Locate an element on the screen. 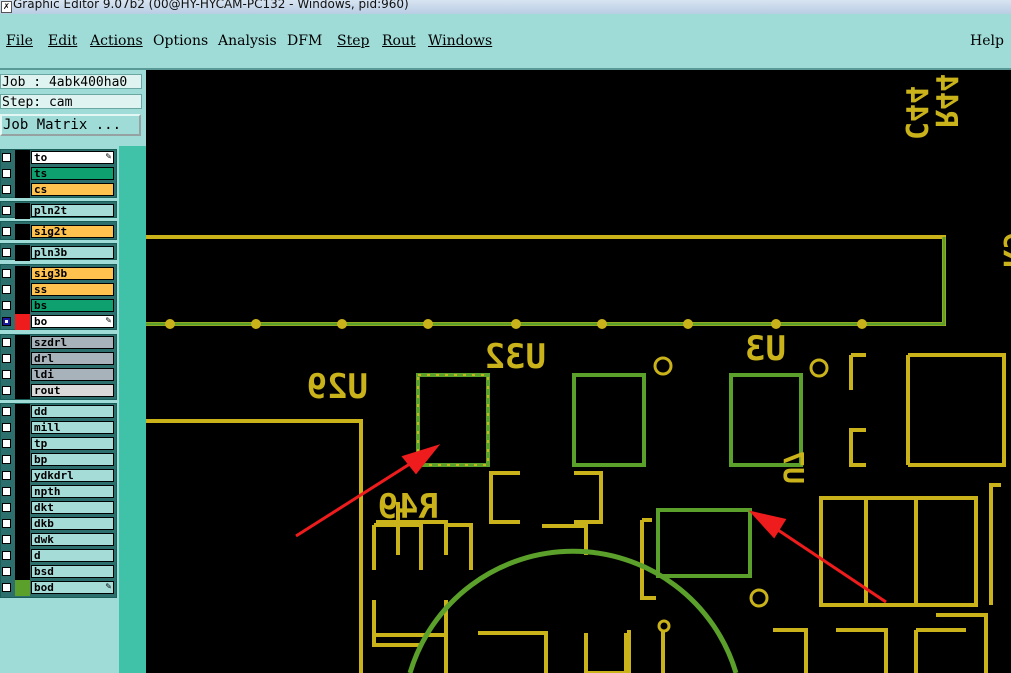 Image resolution: width=1011 pixels, height=673 pixels. layer-row-rout: rout is located at coordinates (59, 391).